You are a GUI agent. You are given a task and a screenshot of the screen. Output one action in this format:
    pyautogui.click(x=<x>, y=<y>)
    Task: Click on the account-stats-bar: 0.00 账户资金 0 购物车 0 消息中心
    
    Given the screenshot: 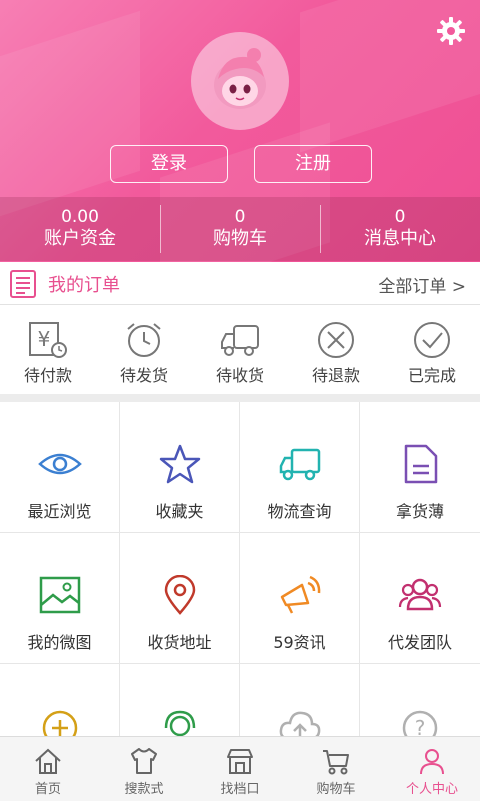 What is the action you would take?
    pyautogui.click(x=240, y=229)
    